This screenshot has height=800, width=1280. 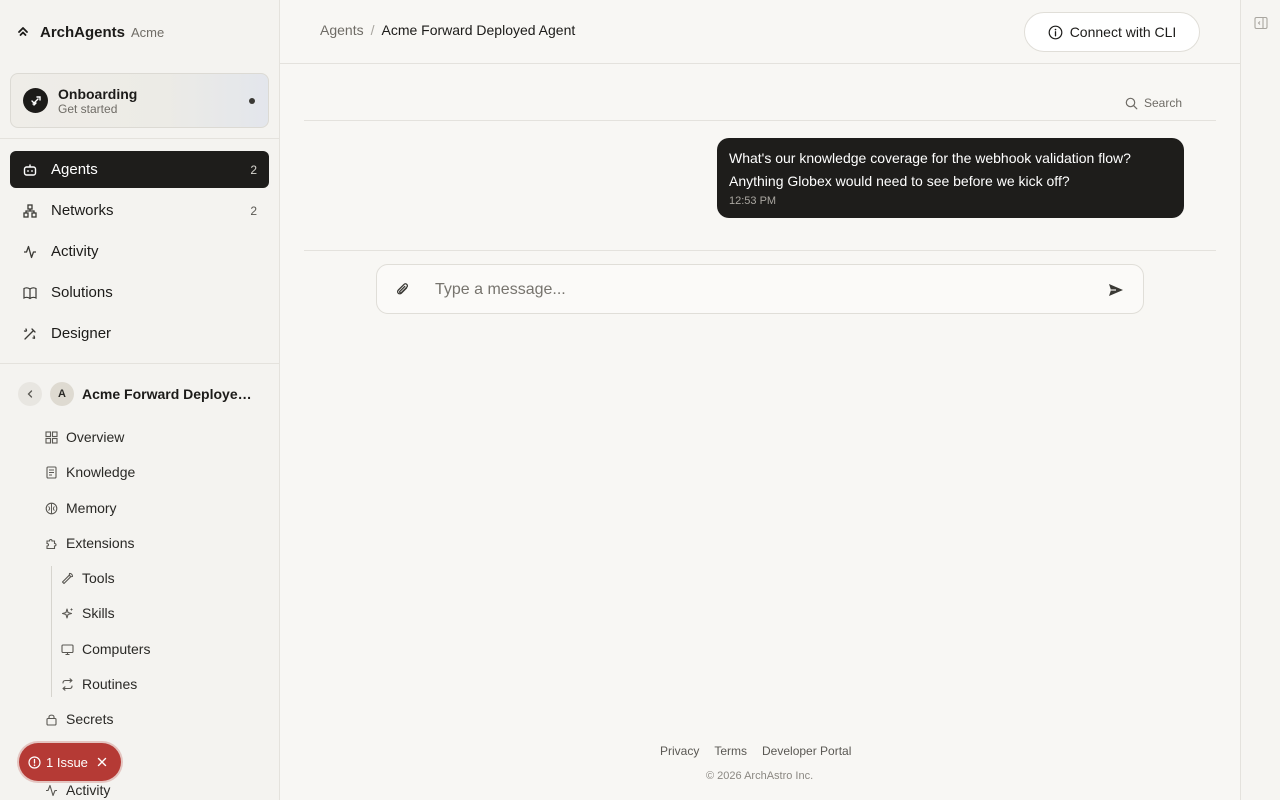 What do you see at coordinates (67, 613) in the screenshot?
I see `sparkles-icon` at bounding box center [67, 613].